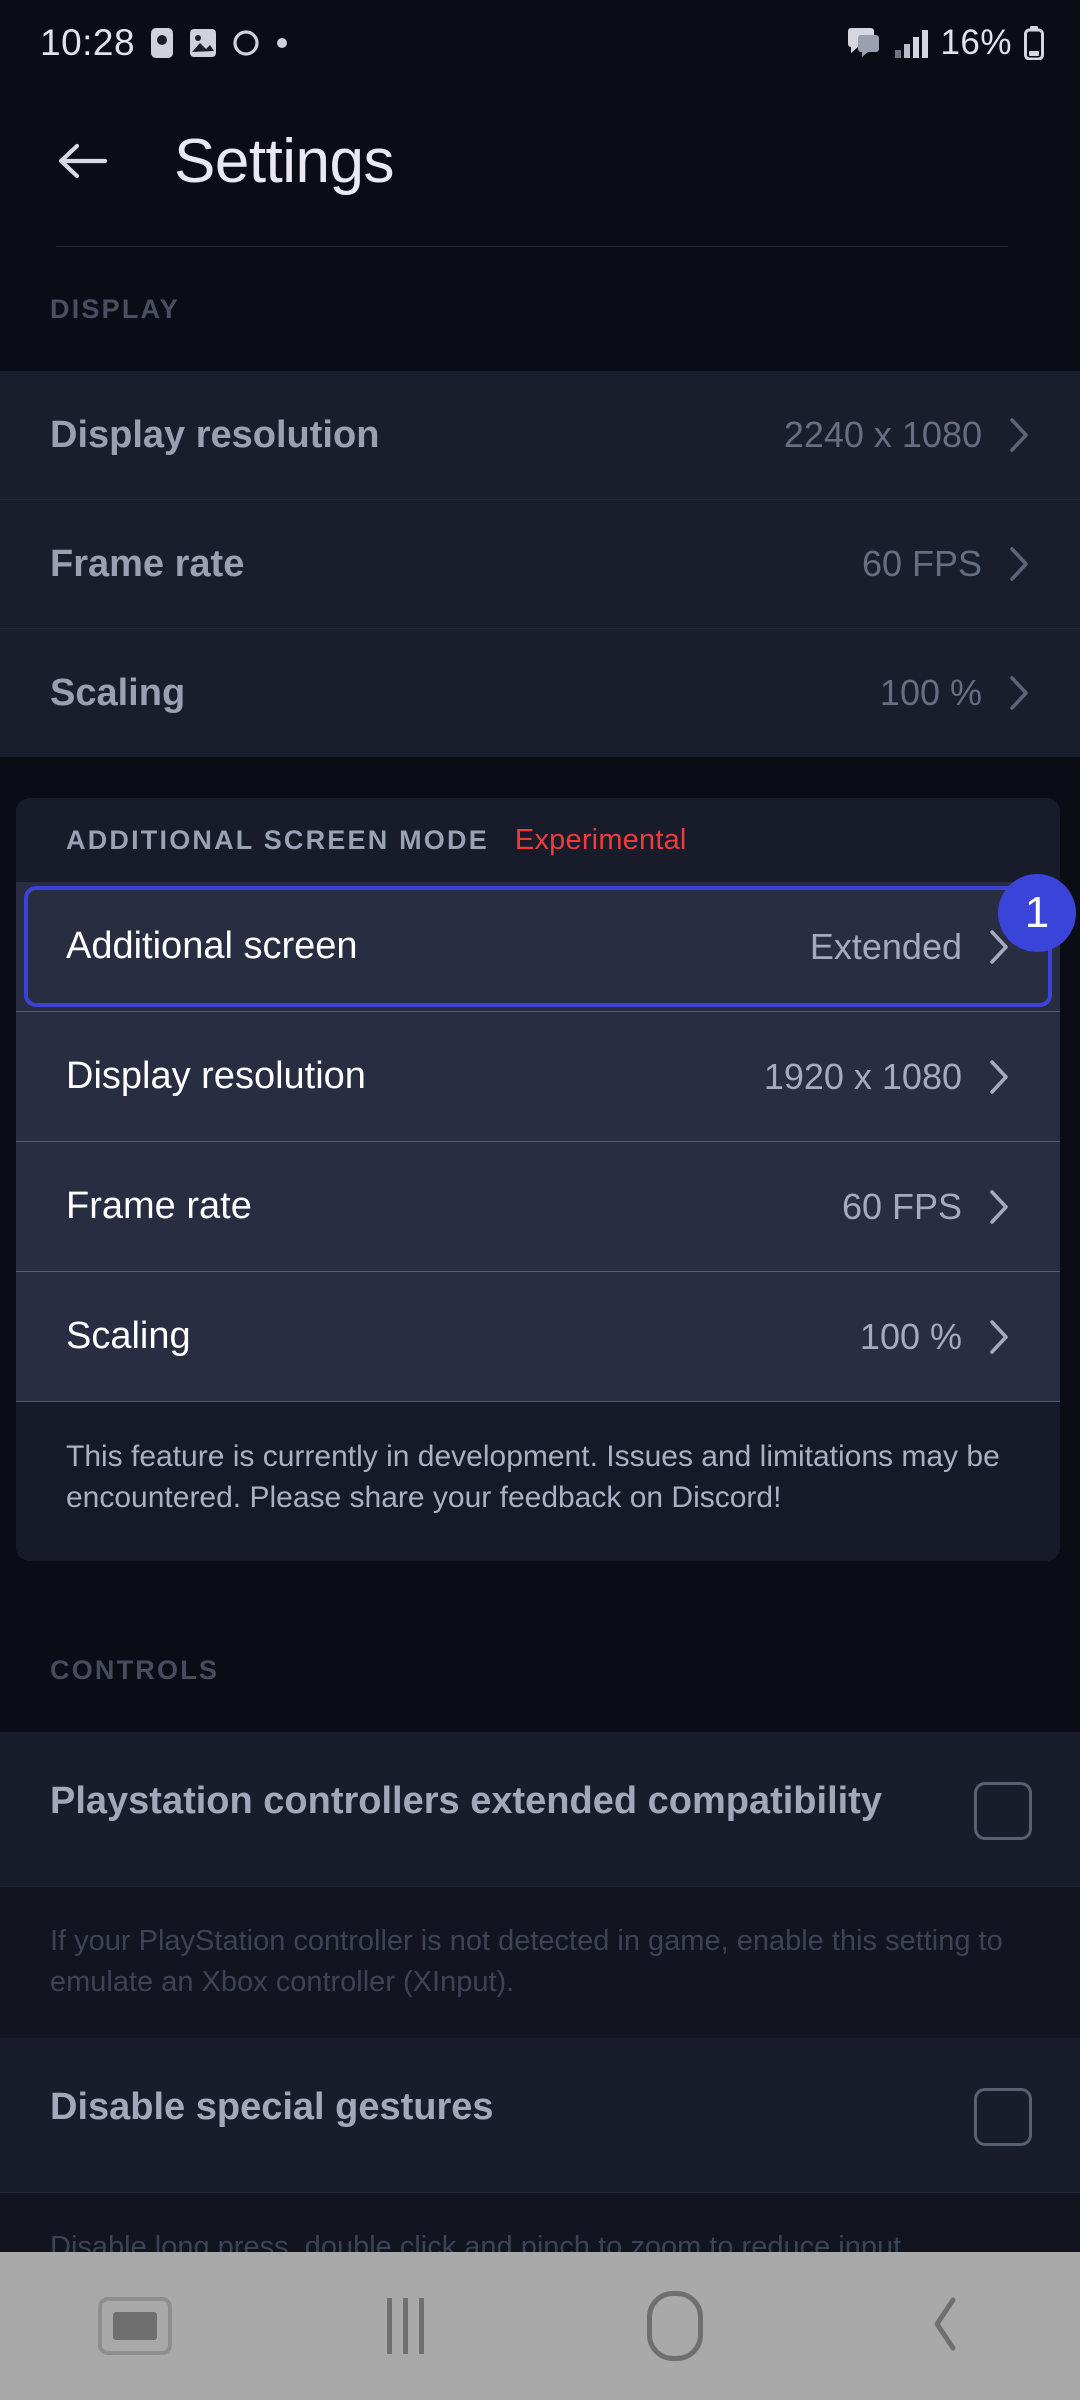 The height and width of the screenshot is (2400, 1080). I want to click on dot-icon, so click(282, 43).